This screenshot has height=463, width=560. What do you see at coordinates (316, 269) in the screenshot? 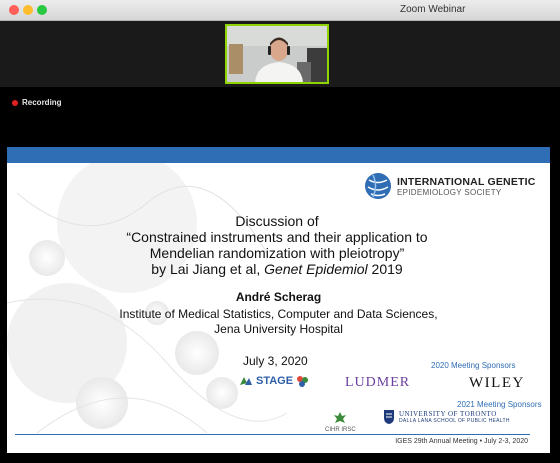
I see `citation-journal: Genet Epidemiol` at bounding box center [316, 269].